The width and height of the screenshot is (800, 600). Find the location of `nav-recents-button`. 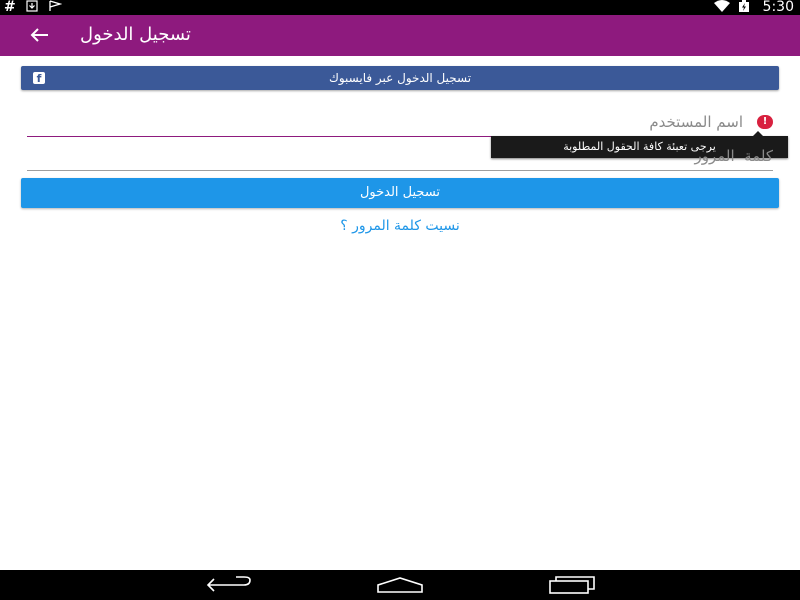

nav-recents-button is located at coordinates (572, 585).